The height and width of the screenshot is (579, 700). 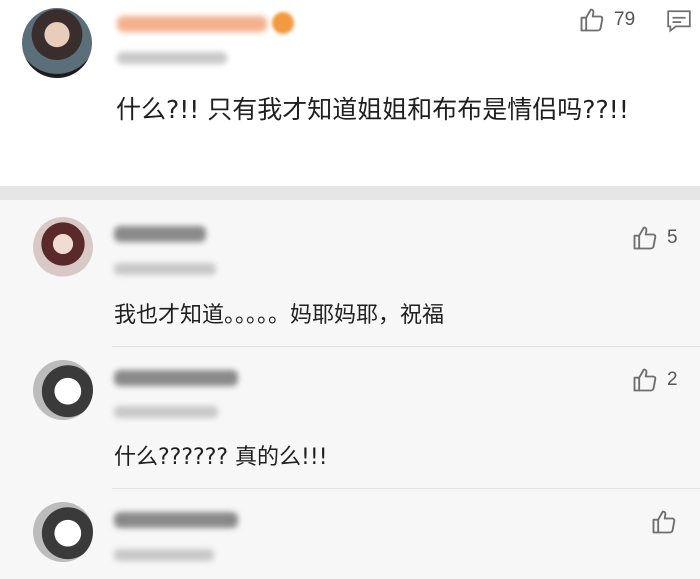 I want to click on reply-text: 我也才知道。。。。。妈耶妈耶，祝福, so click(x=279, y=315).